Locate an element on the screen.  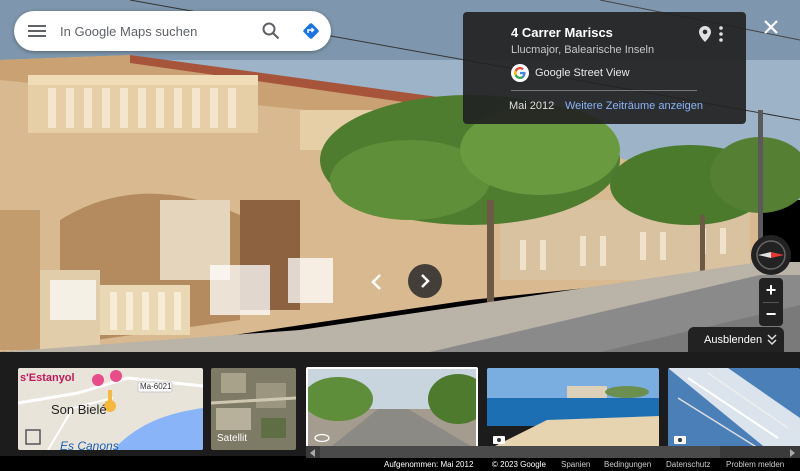
map-road-label: Ma-6021 is located at coordinates (156, 386).